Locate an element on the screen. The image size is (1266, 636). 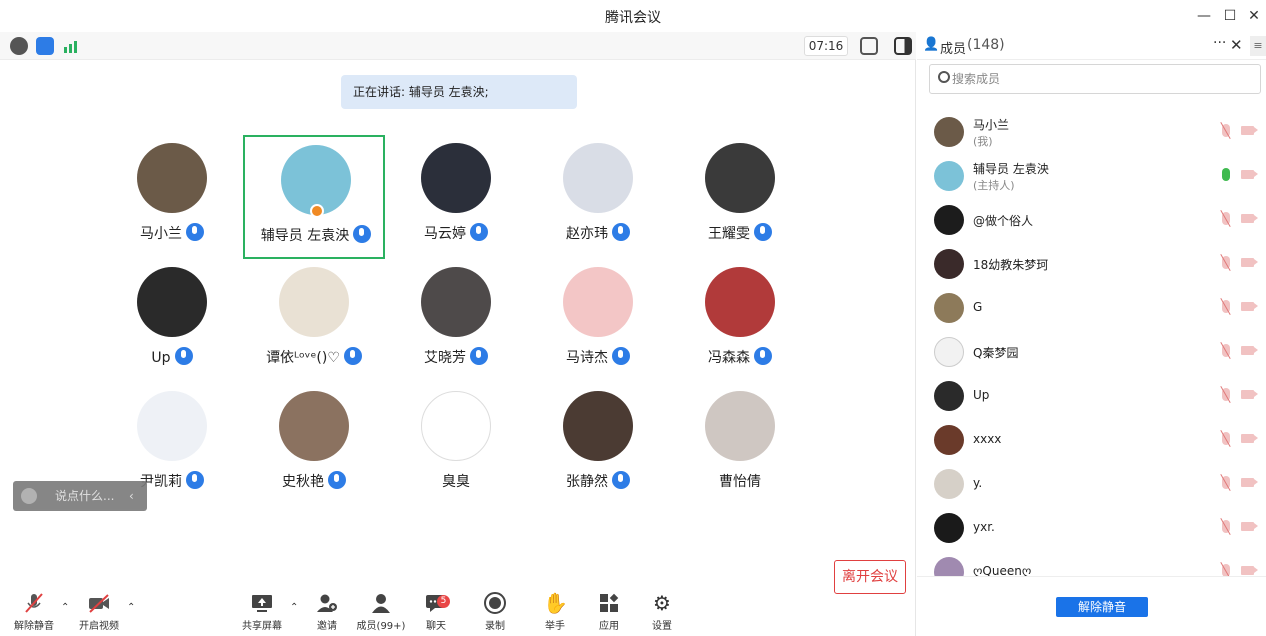
meeting-info-bar: 07:16 is located at coordinates (458, 46).